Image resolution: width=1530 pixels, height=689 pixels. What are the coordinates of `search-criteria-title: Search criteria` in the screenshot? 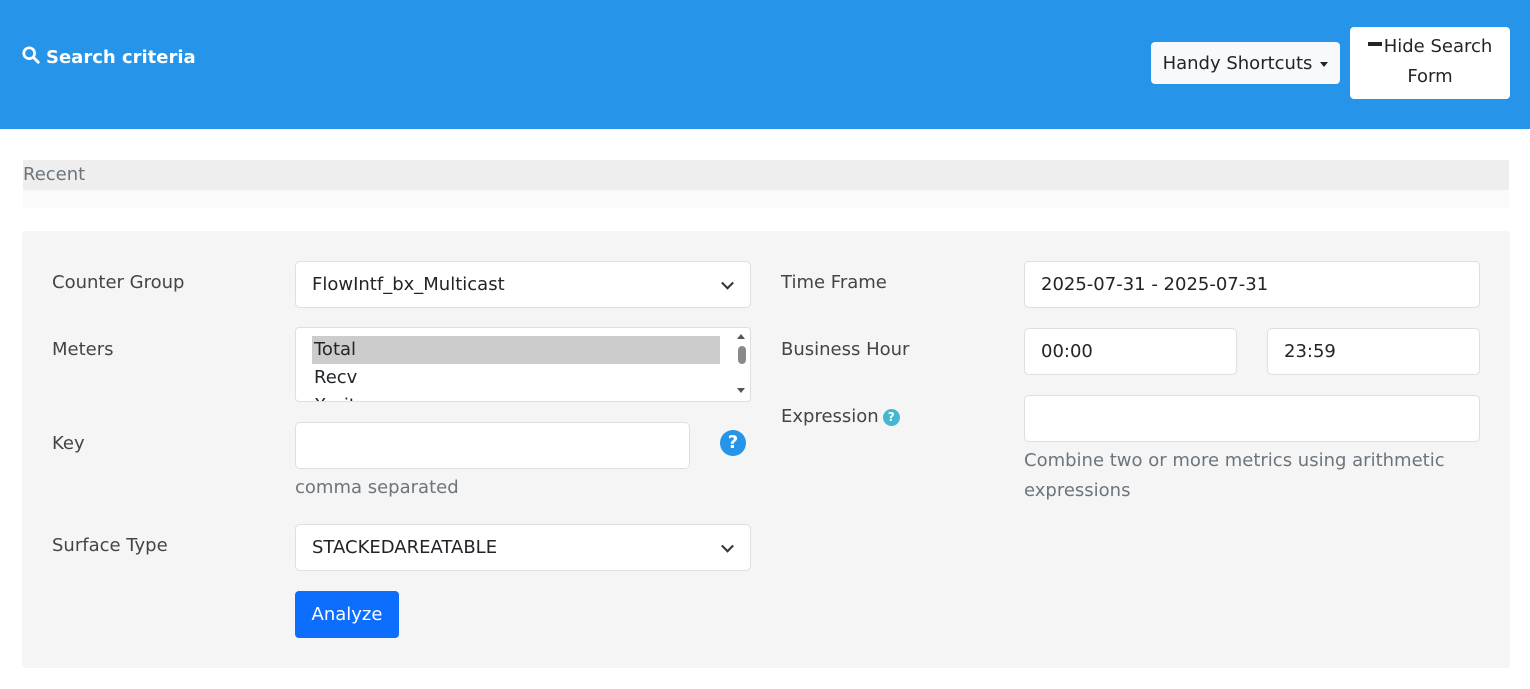 It's located at (109, 57).